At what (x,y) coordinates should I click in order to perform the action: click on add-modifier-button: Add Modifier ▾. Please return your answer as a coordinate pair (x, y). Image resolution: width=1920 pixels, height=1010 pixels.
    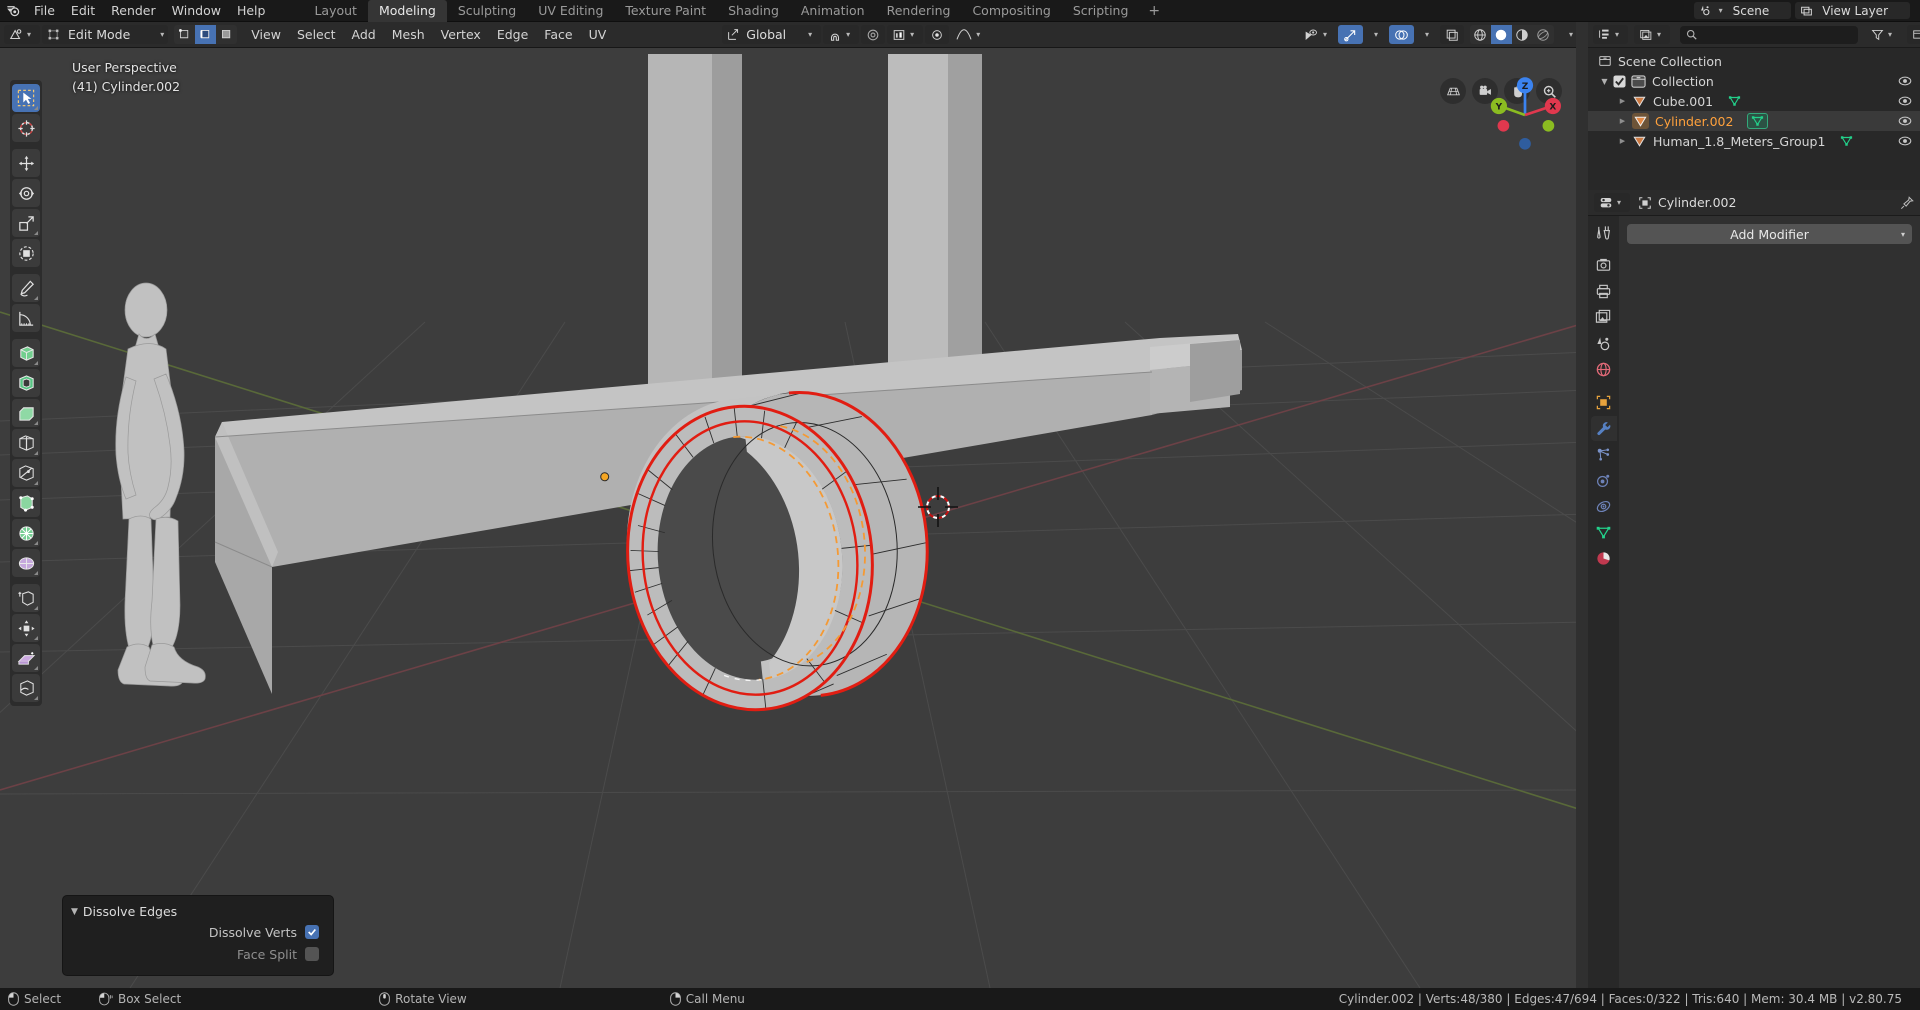
    Looking at the image, I should click on (1769, 234).